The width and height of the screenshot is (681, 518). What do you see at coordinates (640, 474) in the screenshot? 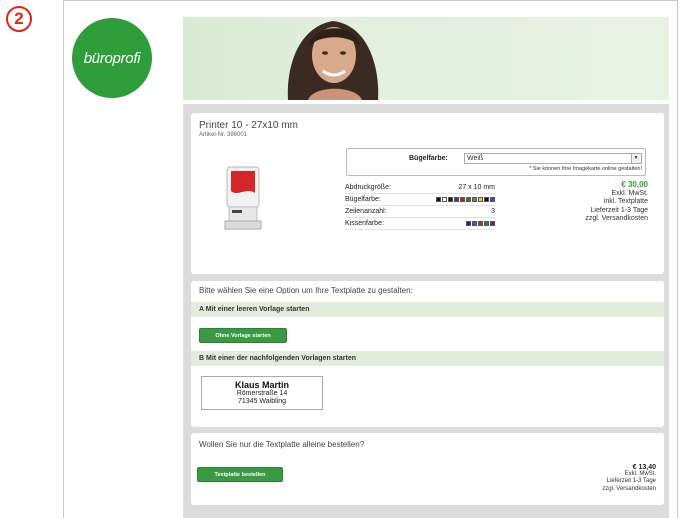
I see `plate-tax-note: Exkl. MwSt.` at bounding box center [640, 474].